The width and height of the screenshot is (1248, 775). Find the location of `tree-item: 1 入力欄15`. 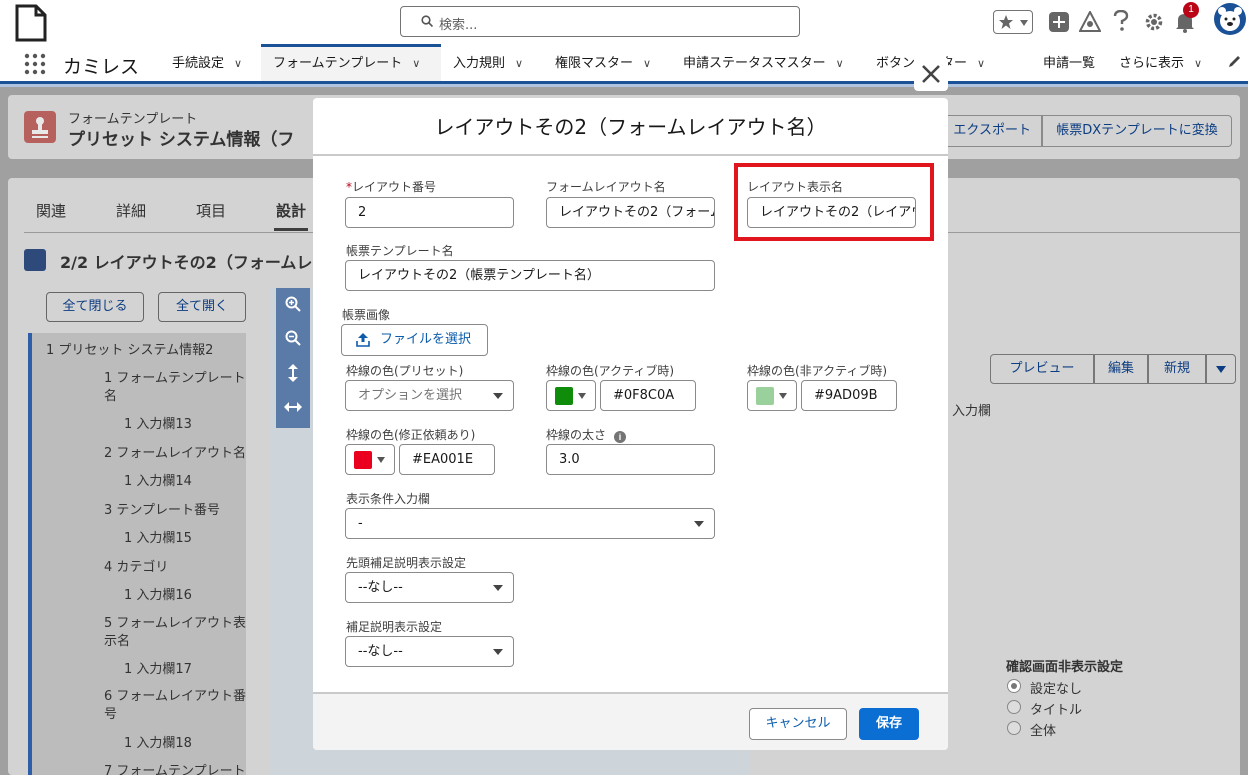

tree-item: 1 入力欄15 is located at coordinates (158, 536).